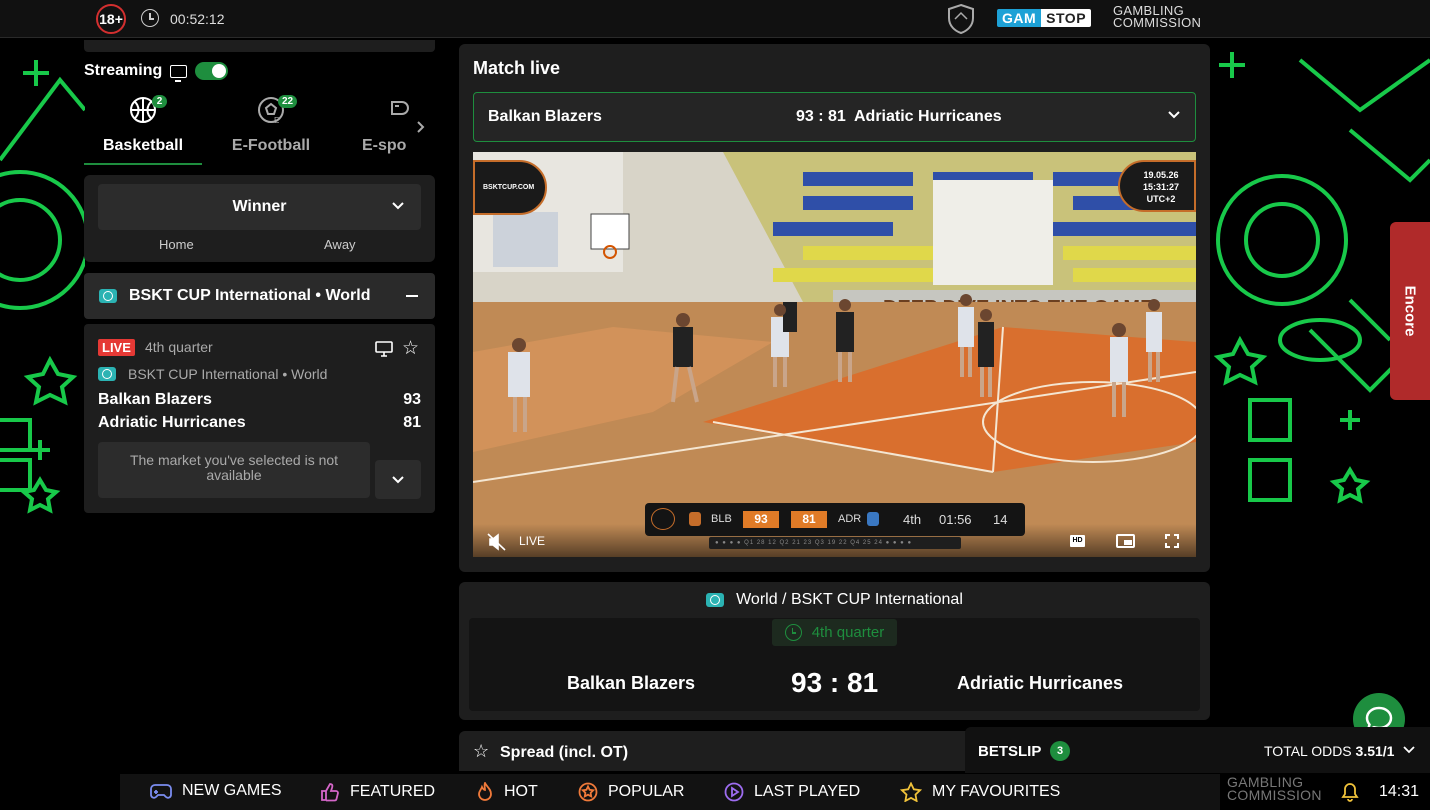 This screenshot has height=810, width=1430. Describe the element at coordinates (150, 18) in the screenshot. I see `clock-icon` at that location.